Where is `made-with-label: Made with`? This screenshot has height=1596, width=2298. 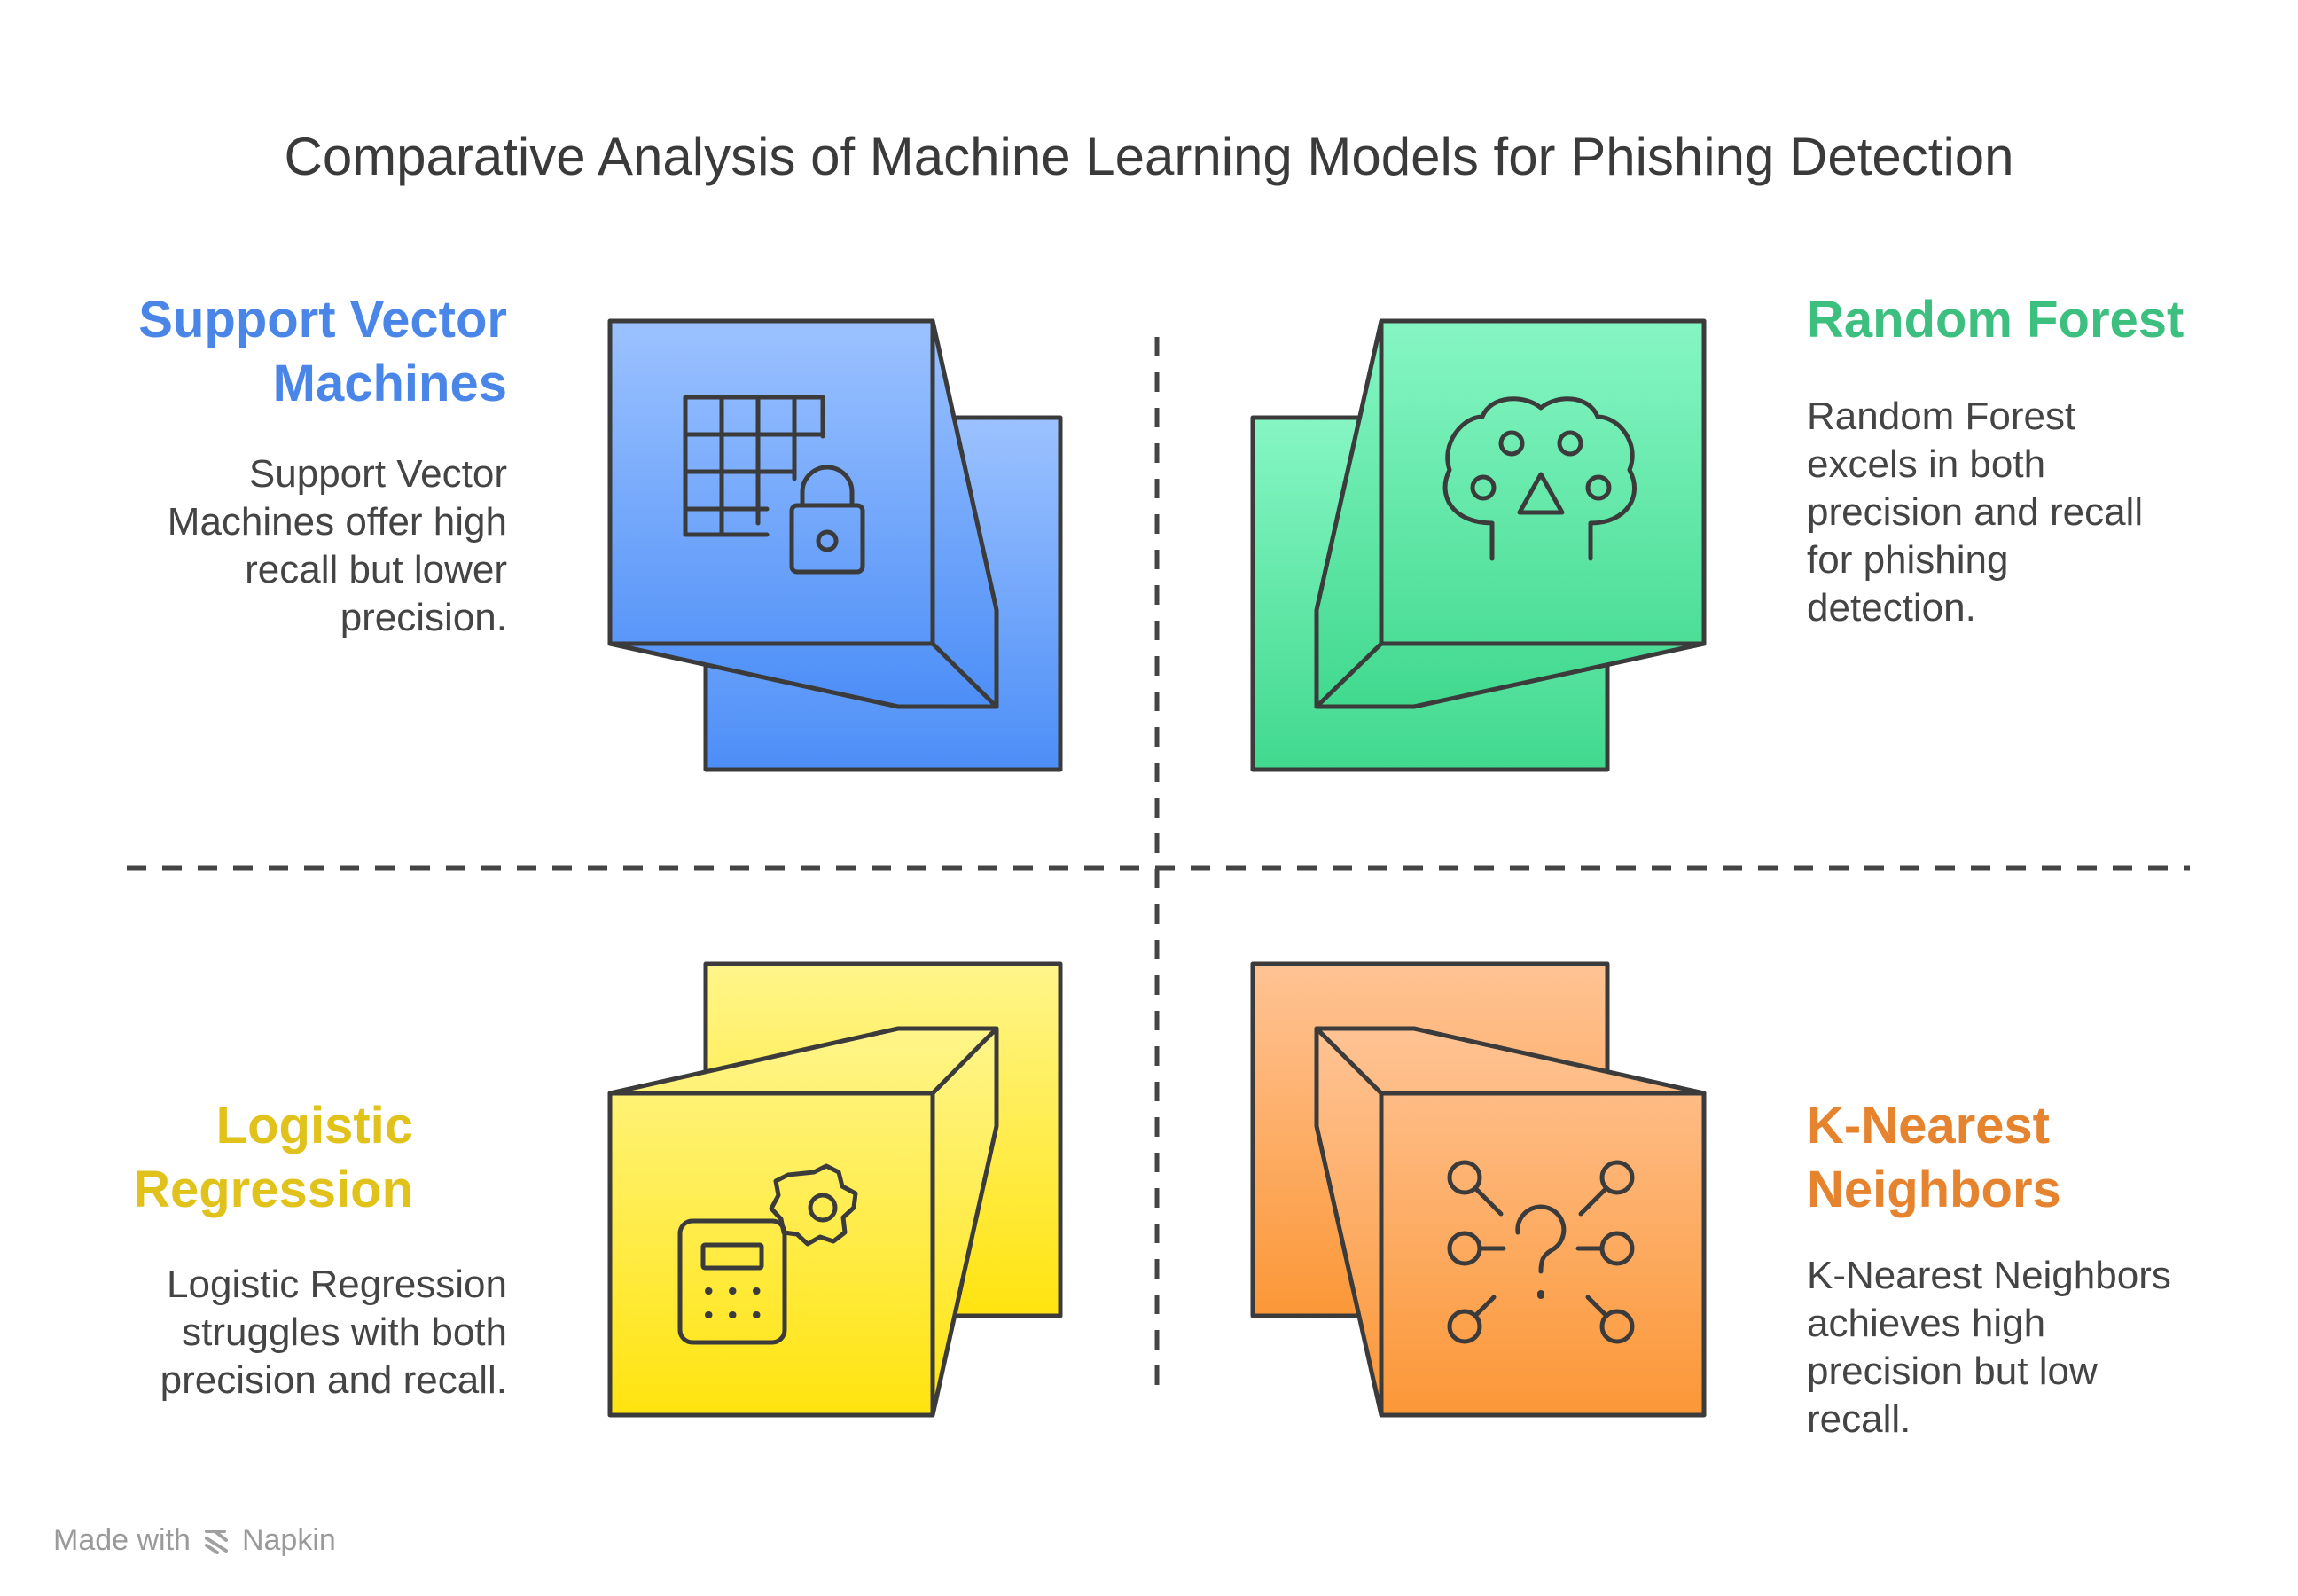 made-with-label: Made with is located at coordinates (122, 1540).